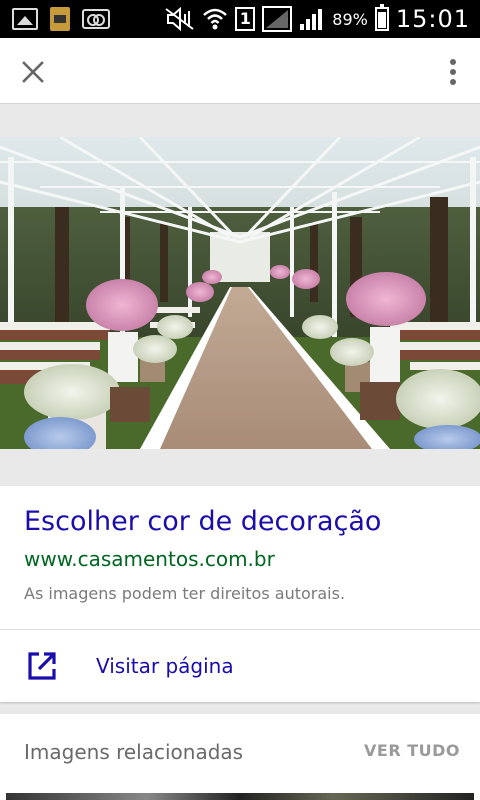 The width and height of the screenshot is (480, 800). Describe the element at coordinates (240, 796) in the screenshot. I see `related-thumbnails` at that location.